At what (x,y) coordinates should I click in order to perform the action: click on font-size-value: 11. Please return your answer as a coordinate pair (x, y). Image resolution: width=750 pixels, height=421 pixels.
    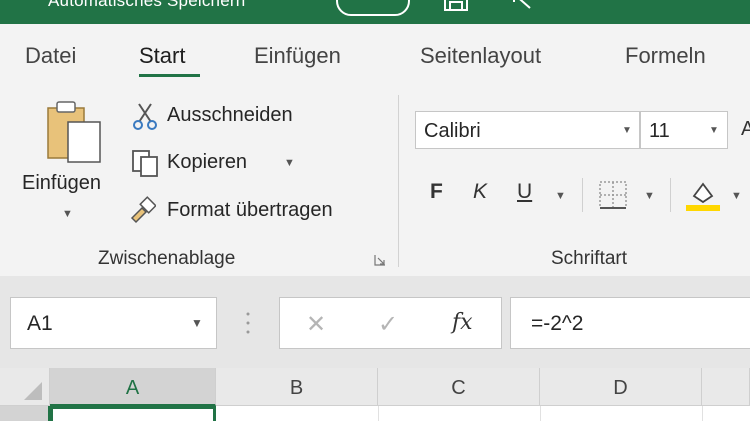
    Looking at the image, I should click on (659, 131).